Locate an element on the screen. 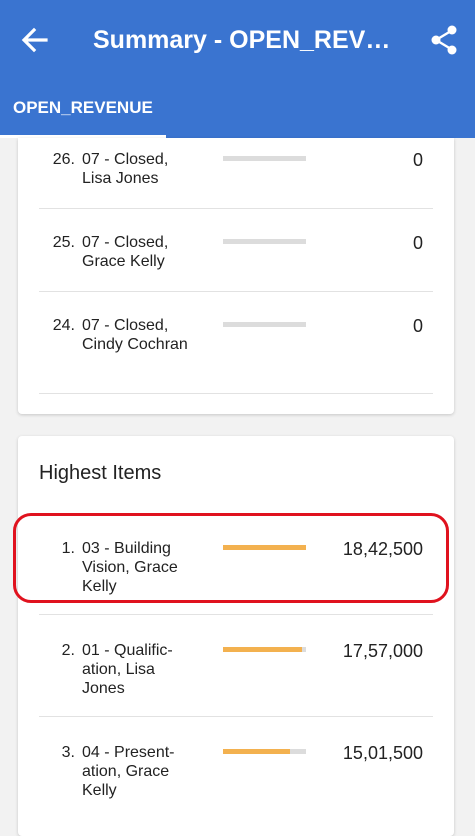  item-label: 07 - Closed, Grace Kelly is located at coordinates (125, 252).